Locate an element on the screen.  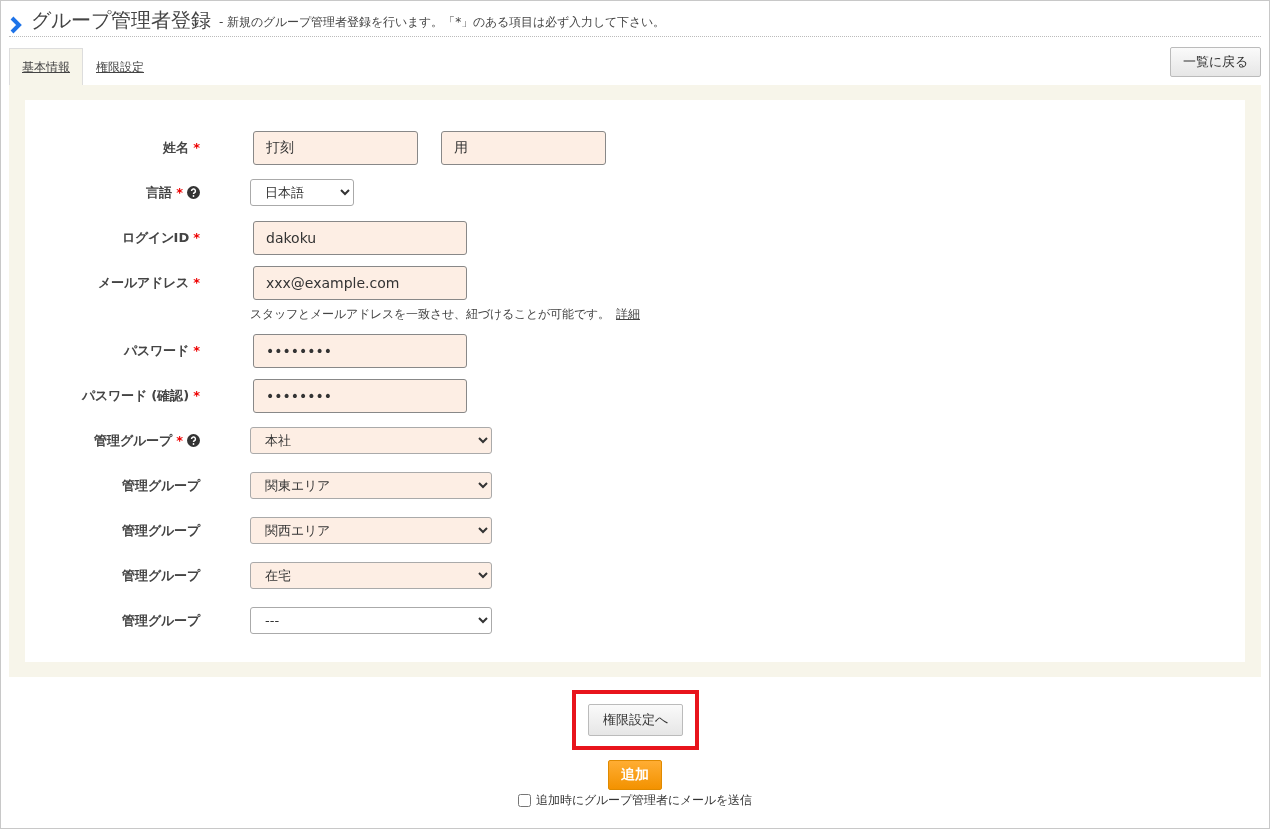
text-field: 用 is located at coordinates (523, 147).